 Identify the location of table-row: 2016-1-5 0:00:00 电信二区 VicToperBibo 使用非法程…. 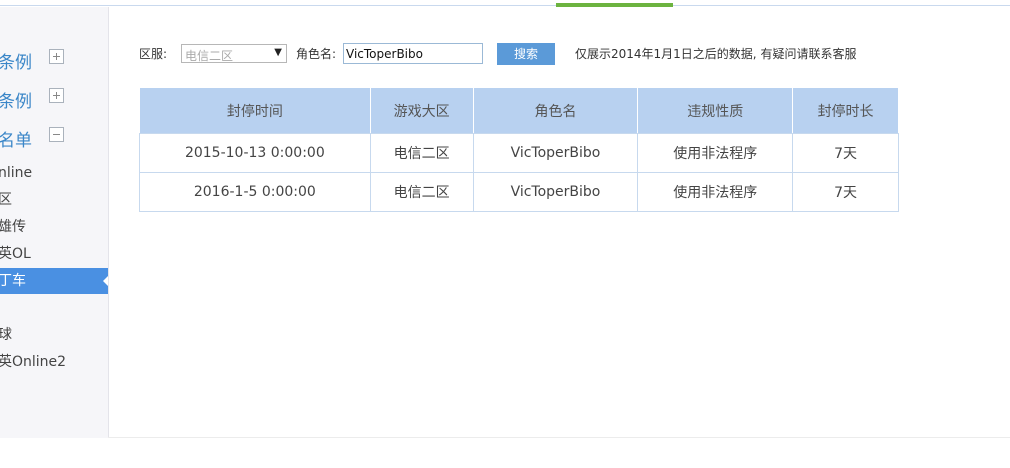
(519, 192).